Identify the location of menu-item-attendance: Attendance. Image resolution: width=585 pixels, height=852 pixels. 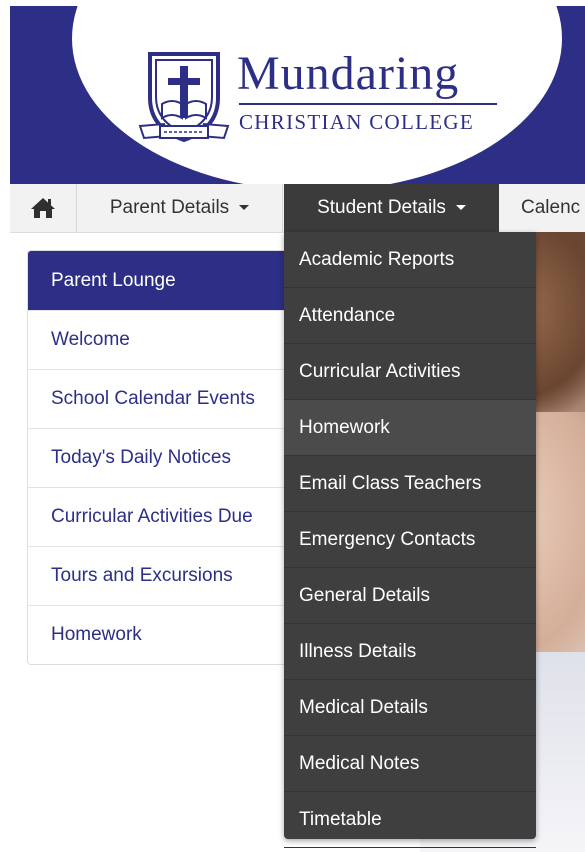
(410, 316).